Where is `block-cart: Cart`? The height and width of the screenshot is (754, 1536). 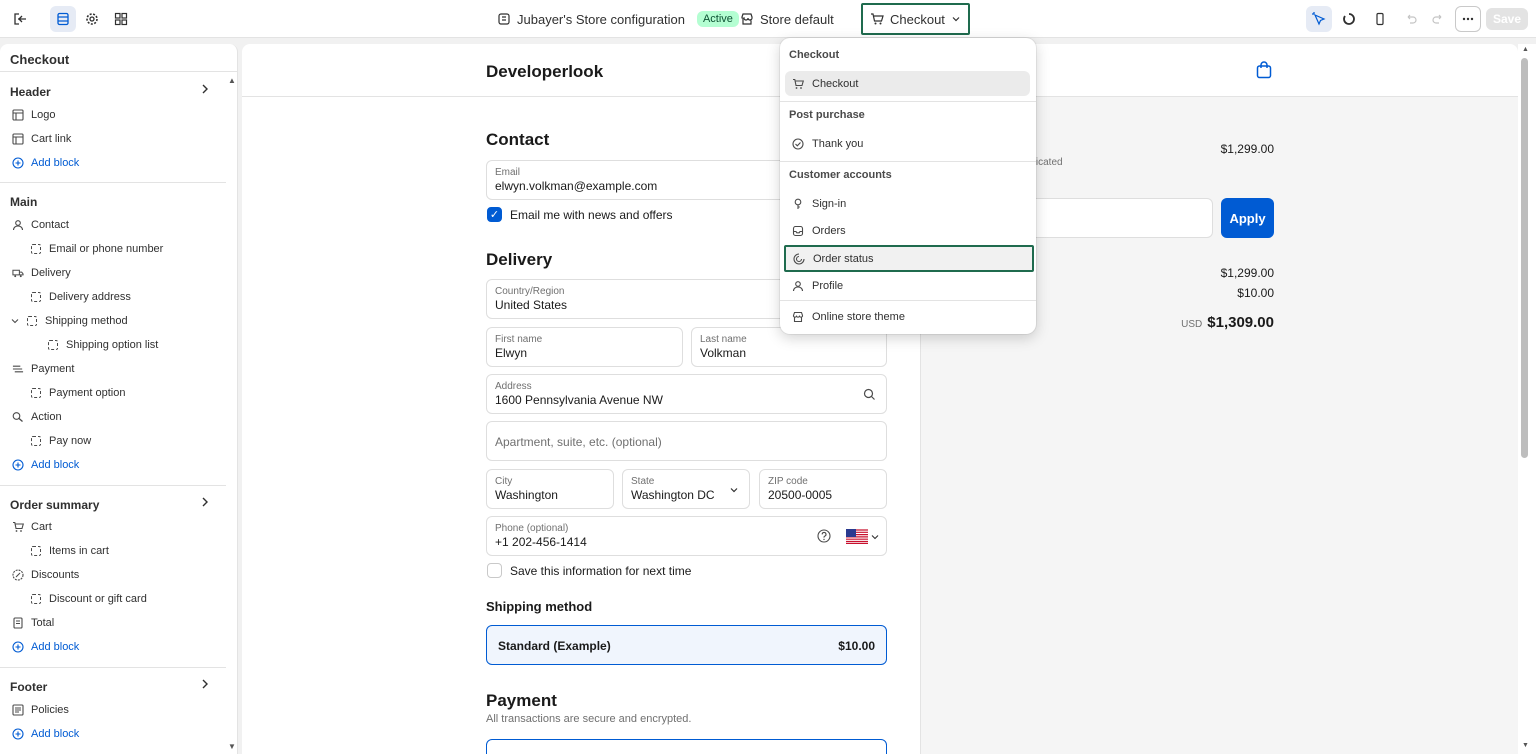
block-cart: Cart is located at coordinates (32, 527).